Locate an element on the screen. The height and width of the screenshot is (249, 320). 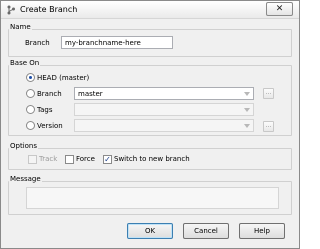
close-button: ✕ is located at coordinates (279, 9).